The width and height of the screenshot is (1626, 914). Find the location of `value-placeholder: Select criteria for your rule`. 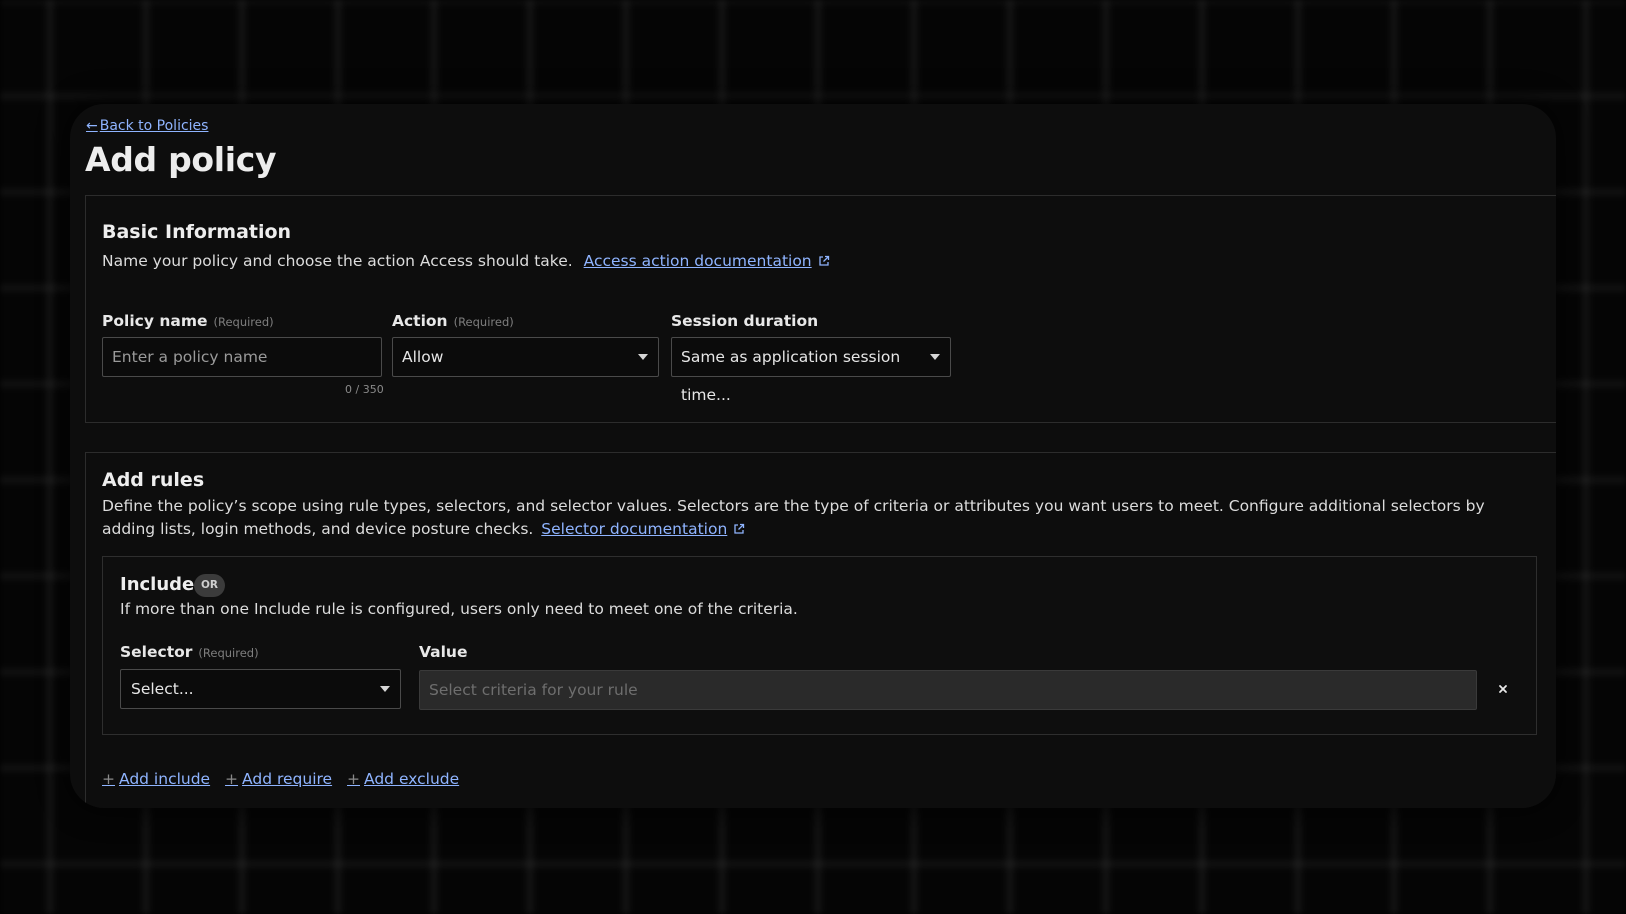

value-placeholder: Select criteria for your rule is located at coordinates (533, 690).